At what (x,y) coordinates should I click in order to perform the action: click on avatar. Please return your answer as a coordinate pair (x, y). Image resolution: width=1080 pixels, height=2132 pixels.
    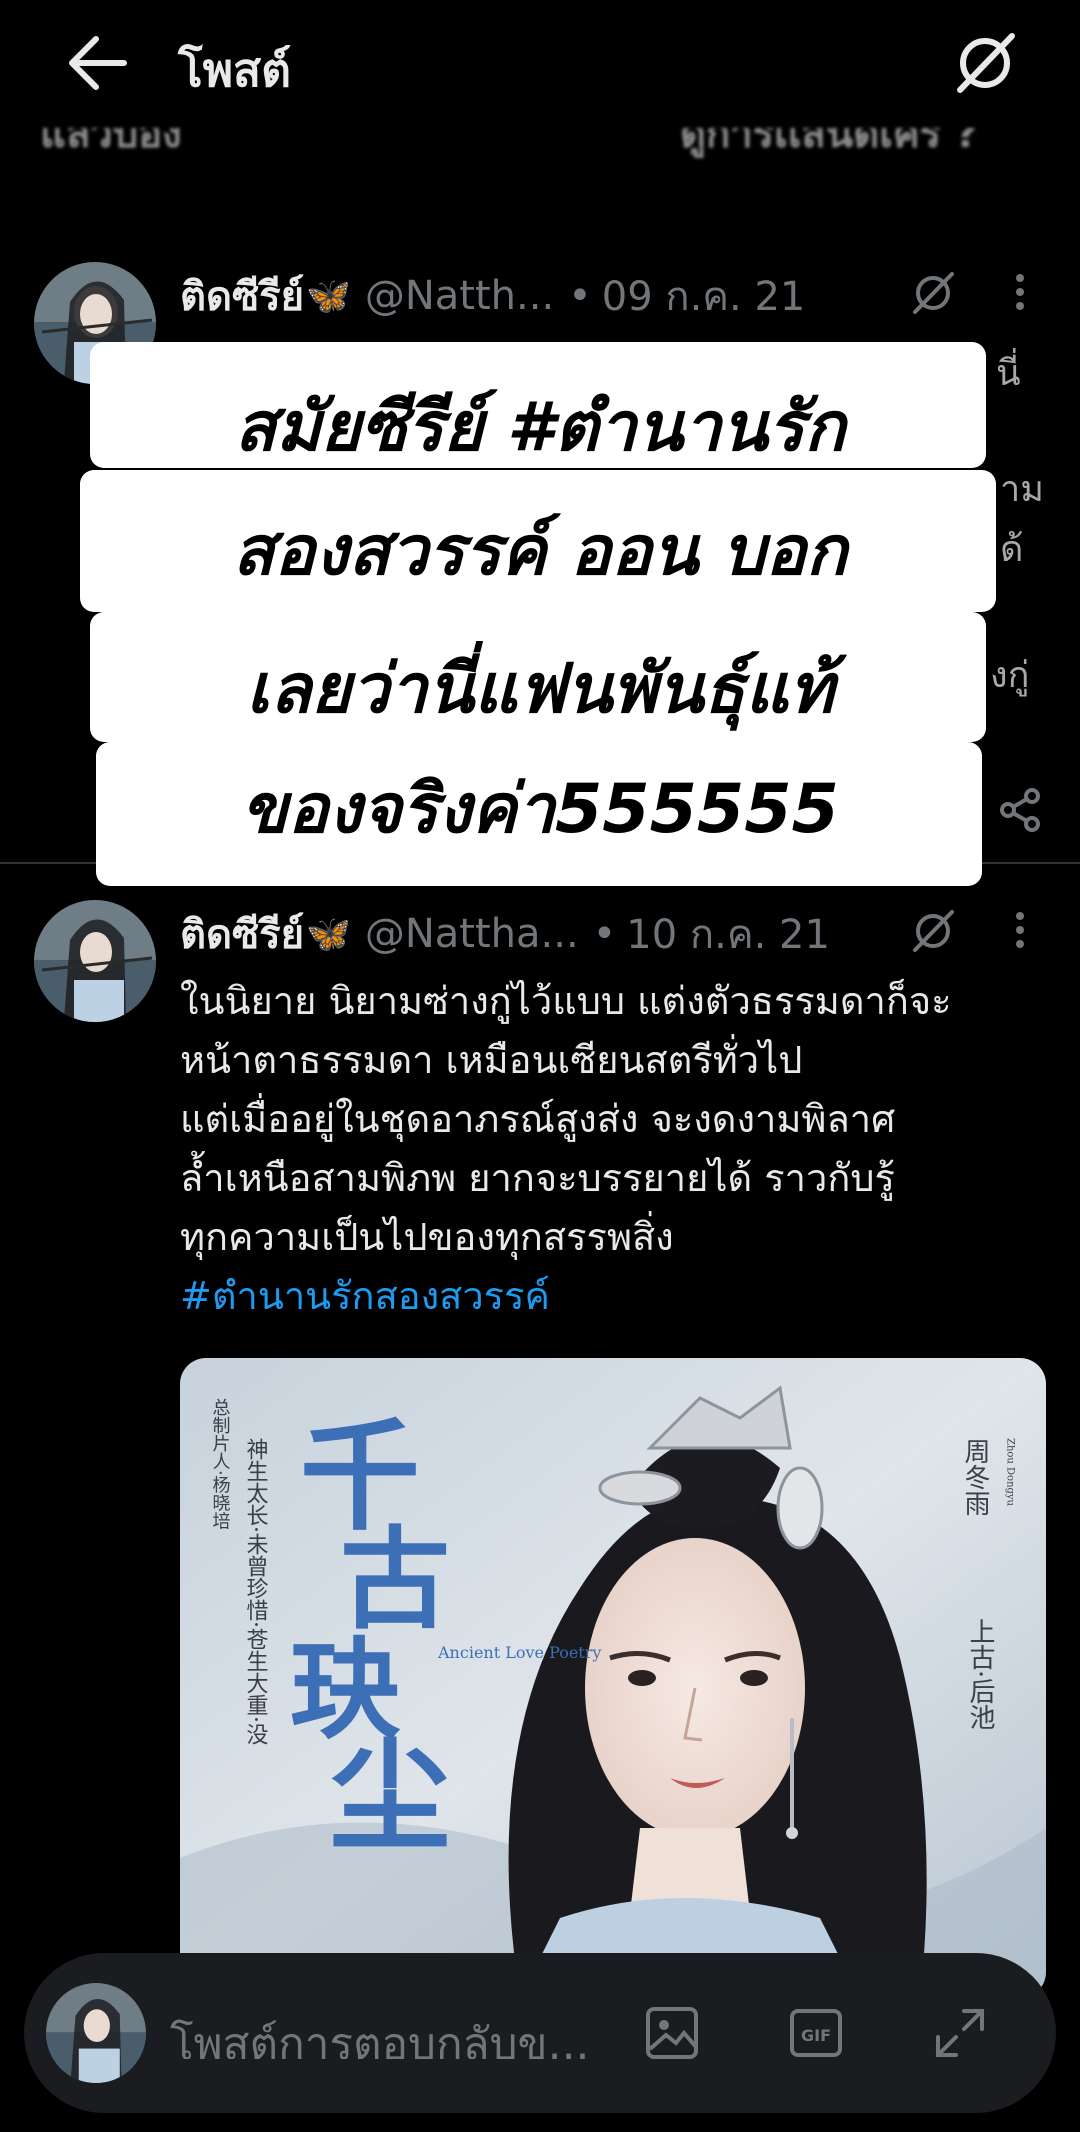
    Looking at the image, I should click on (95, 961).